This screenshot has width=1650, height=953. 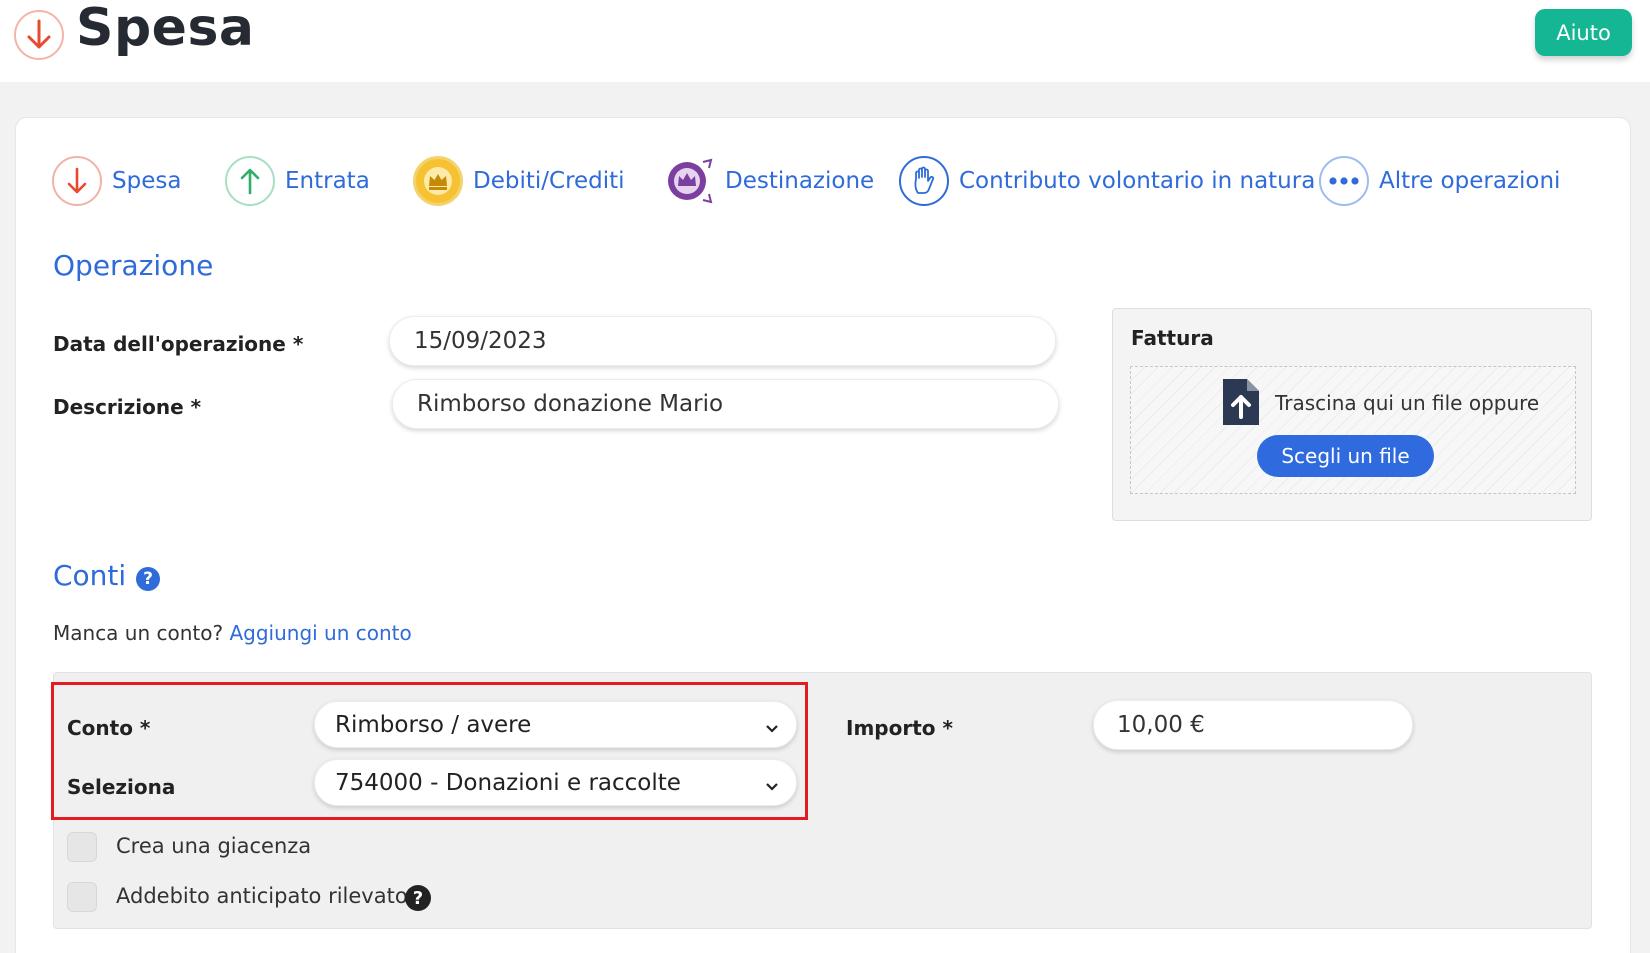 I want to click on tab-label: Entrata, so click(x=327, y=181).